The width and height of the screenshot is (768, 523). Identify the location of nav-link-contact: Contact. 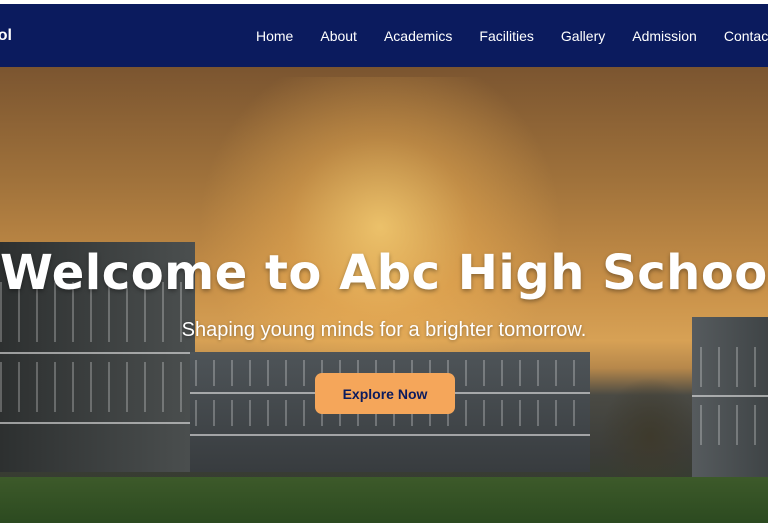
(746, 36).